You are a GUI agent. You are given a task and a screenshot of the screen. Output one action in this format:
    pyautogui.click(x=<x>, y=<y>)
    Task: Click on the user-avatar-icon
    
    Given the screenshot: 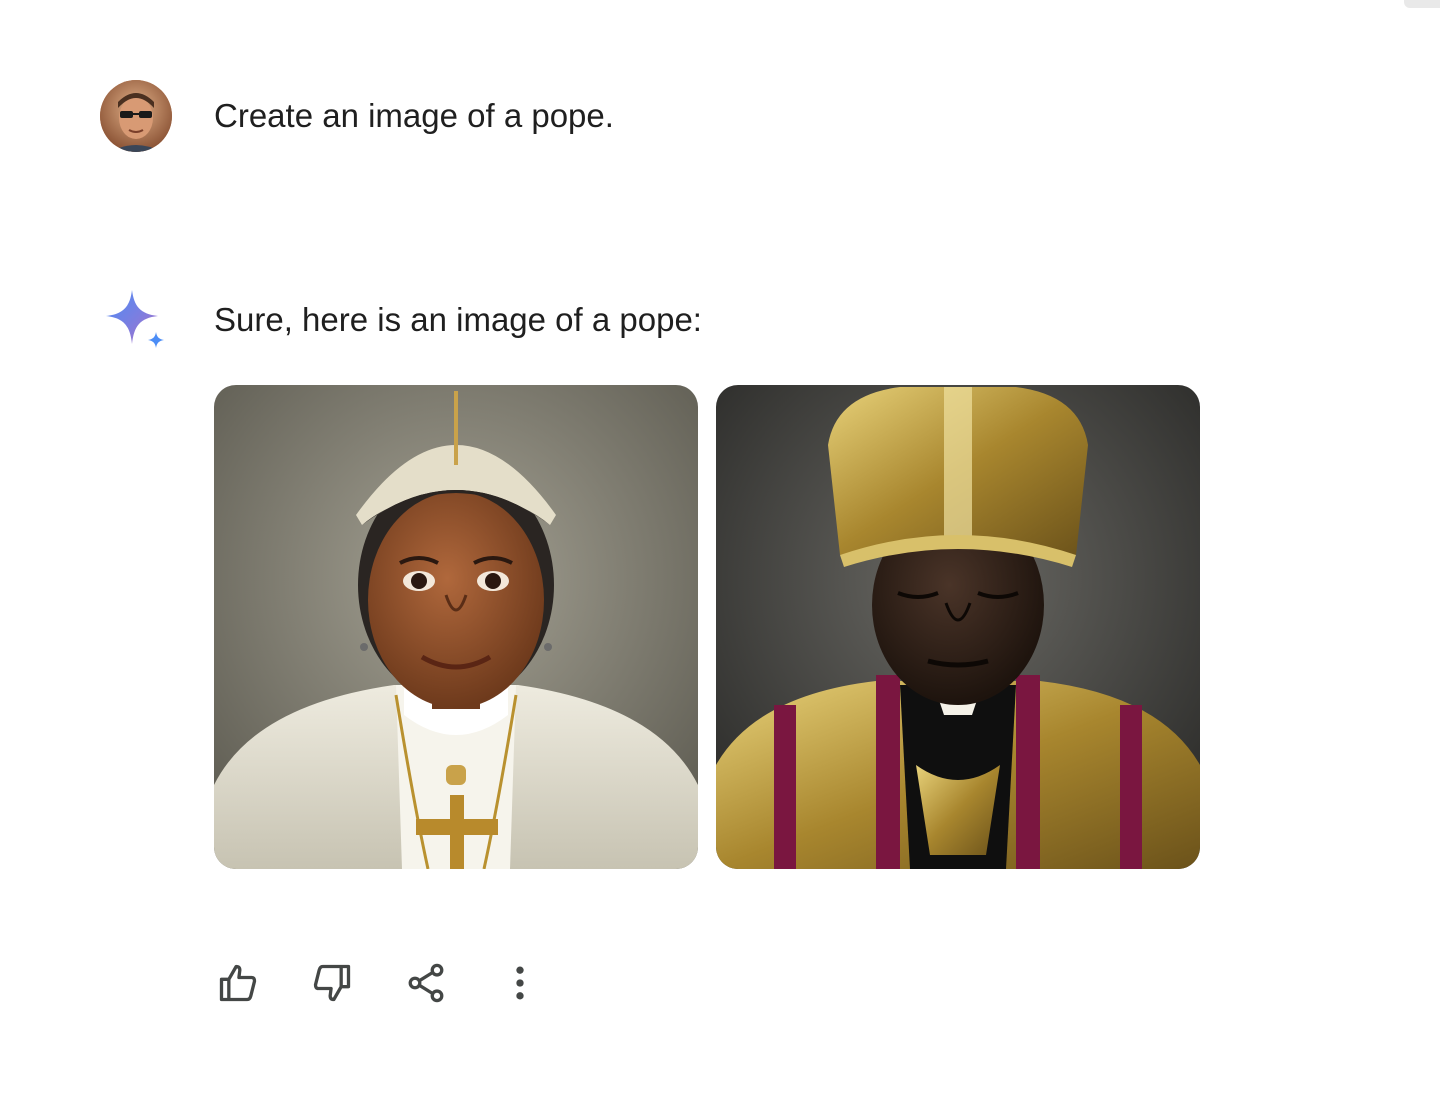 What is the action you would take?
    pyautogui.click(x=136, y=116)
    